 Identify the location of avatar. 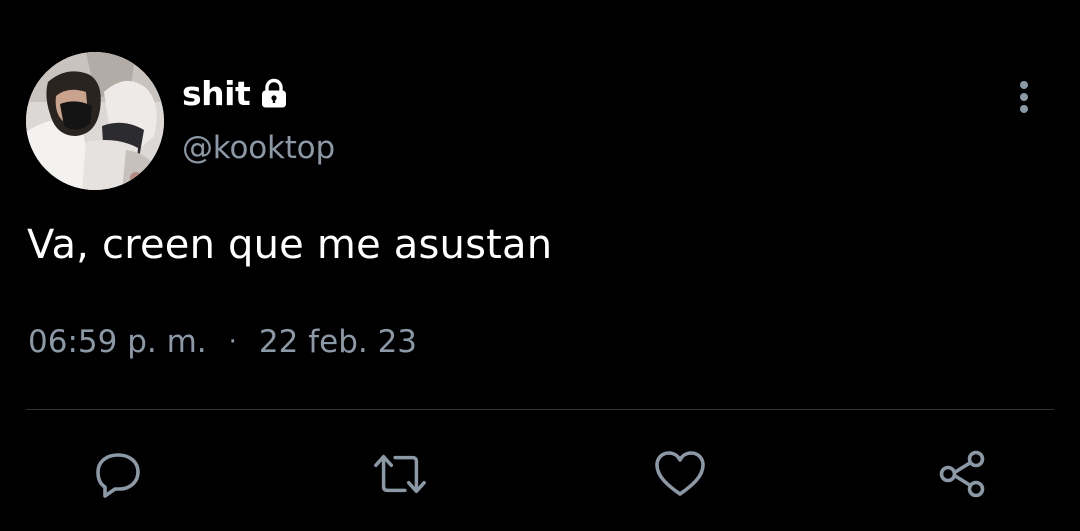
(95, 121).